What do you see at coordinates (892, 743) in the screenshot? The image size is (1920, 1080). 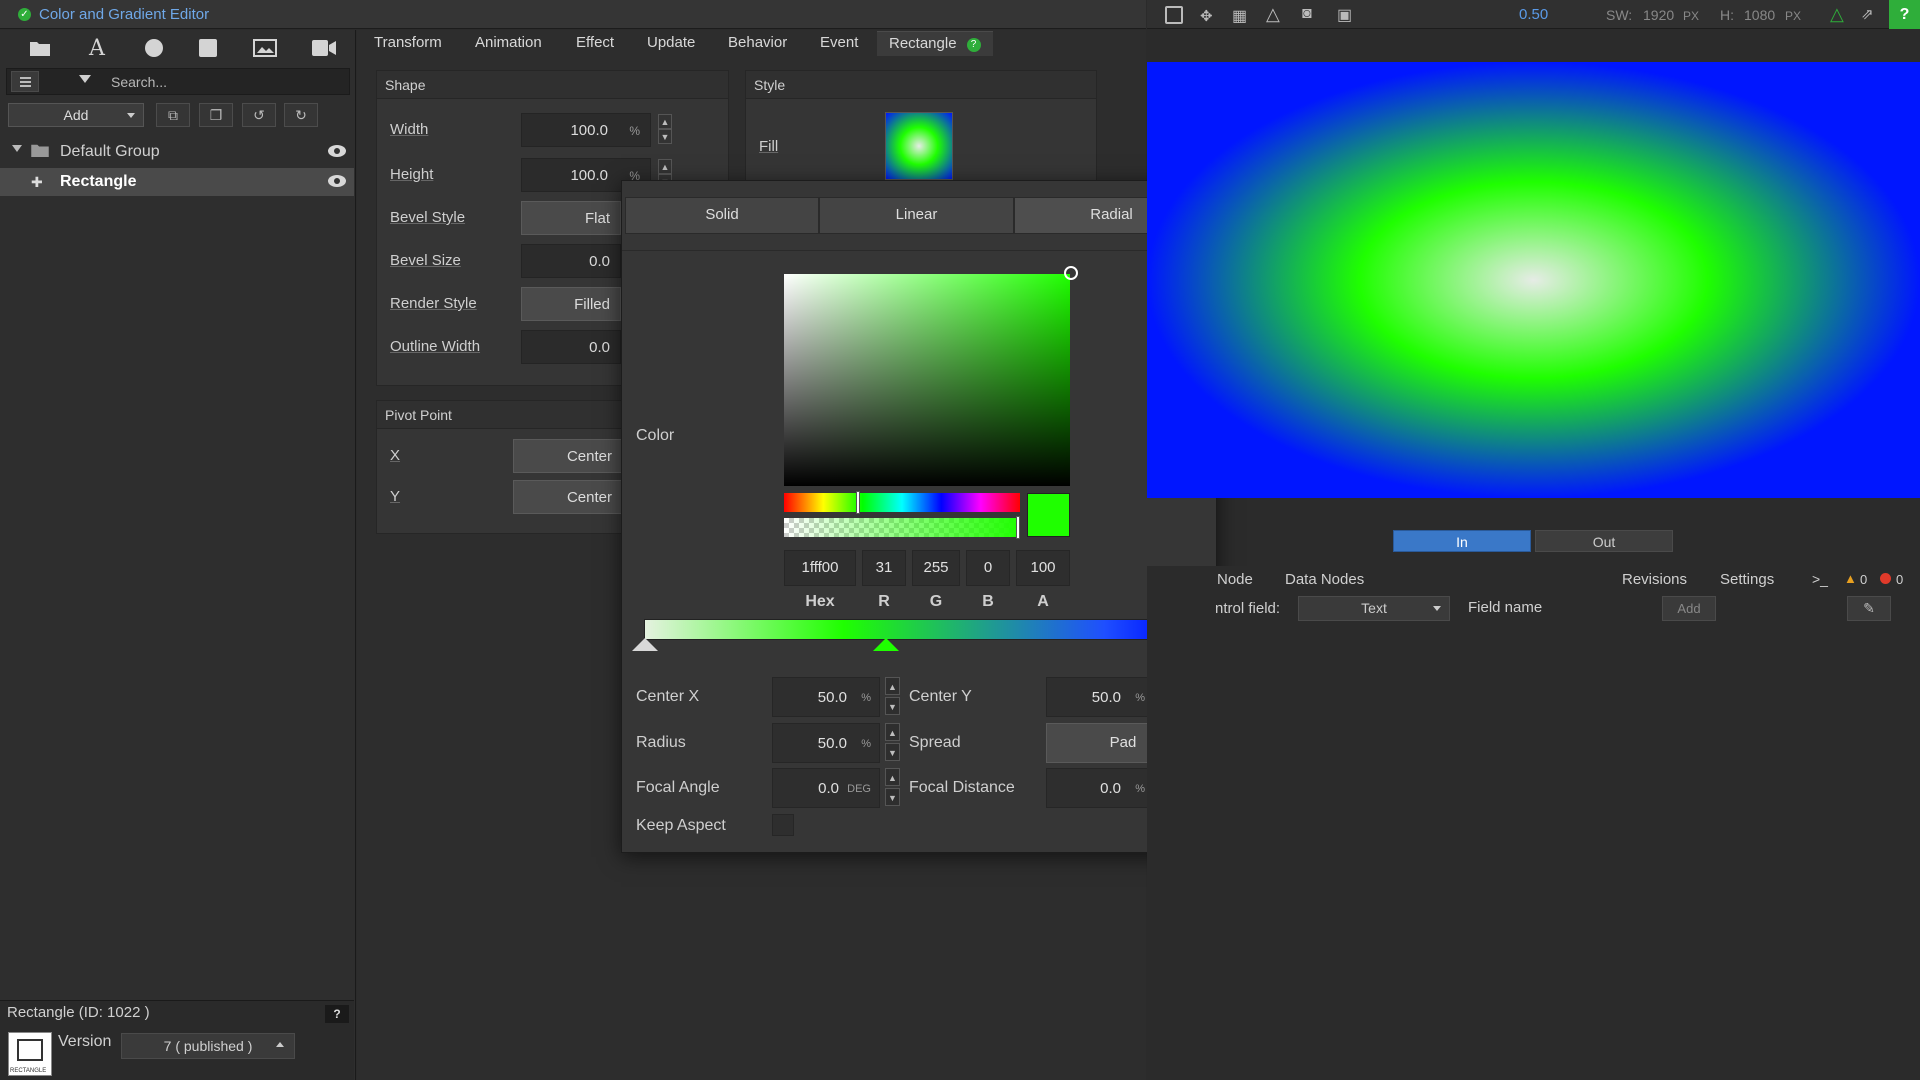 I see `radius-stepper: ▲ ▼` at bounding box center [892, 743].